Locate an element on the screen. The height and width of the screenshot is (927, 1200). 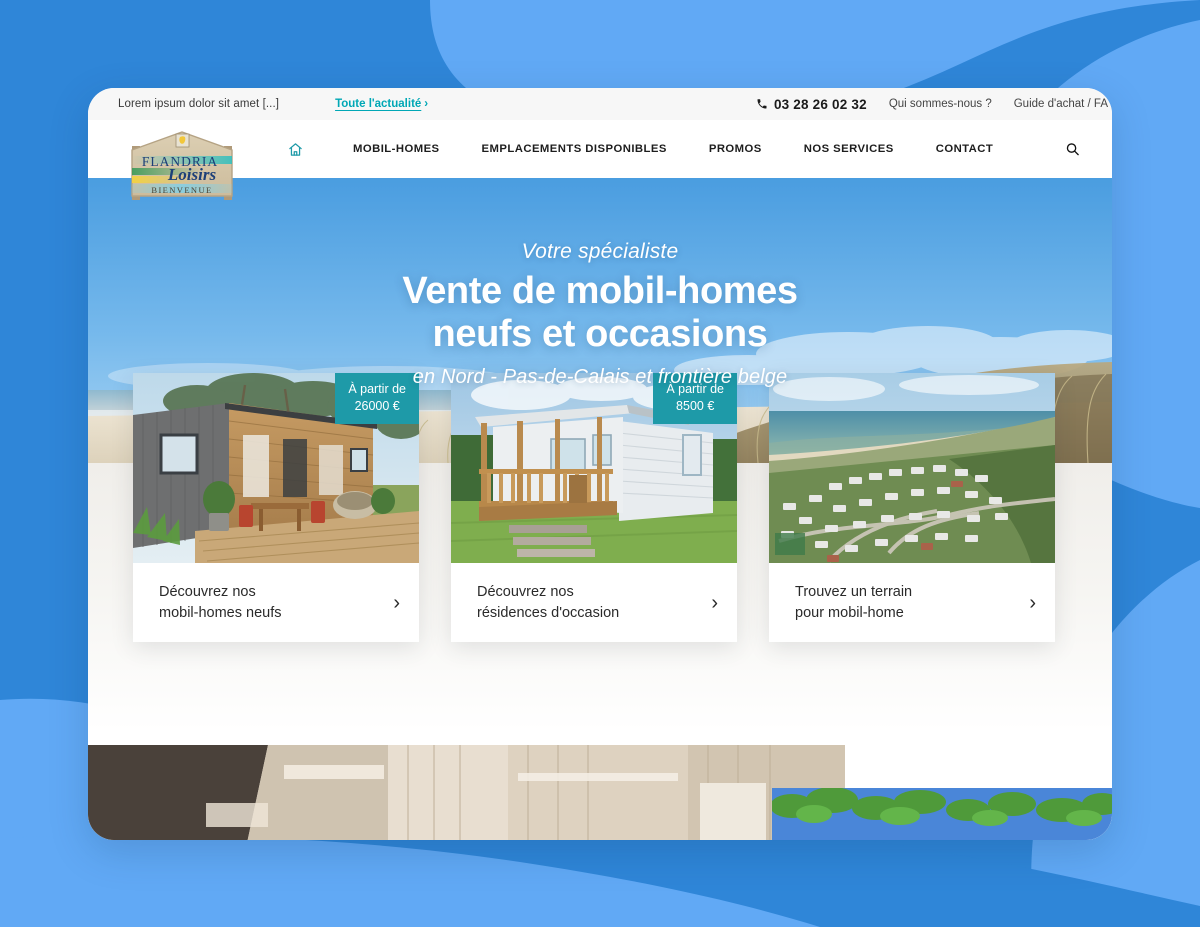
card-image-wrapper is located at coordinates (912, 468).